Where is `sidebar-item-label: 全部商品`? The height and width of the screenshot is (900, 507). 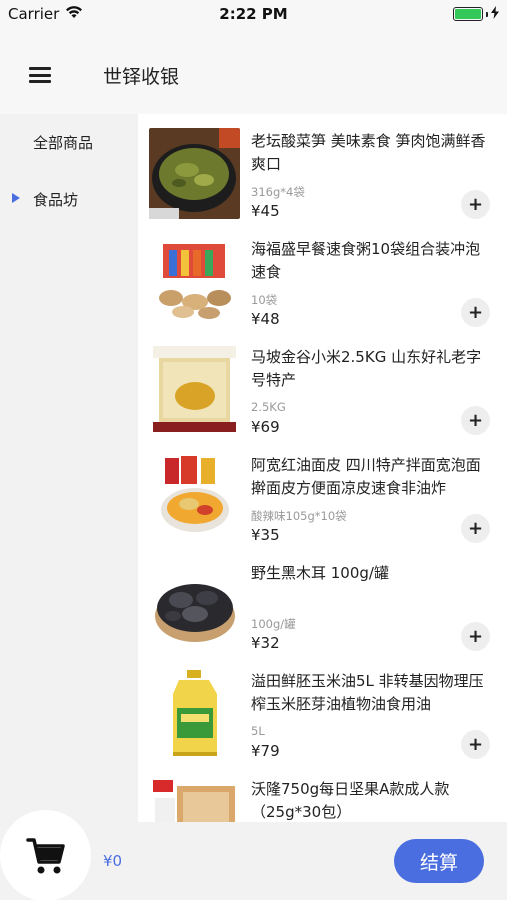
sidebar-item-label: 全部商品 is located at coordinates (63, 143).